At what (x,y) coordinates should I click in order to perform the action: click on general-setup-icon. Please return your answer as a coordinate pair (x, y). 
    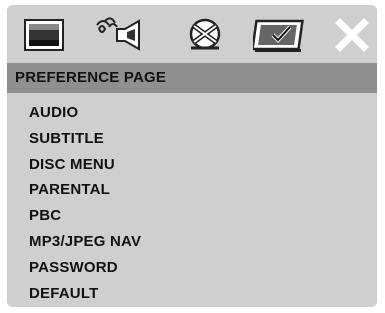
    Looking at the image, I should click on (45, 35).